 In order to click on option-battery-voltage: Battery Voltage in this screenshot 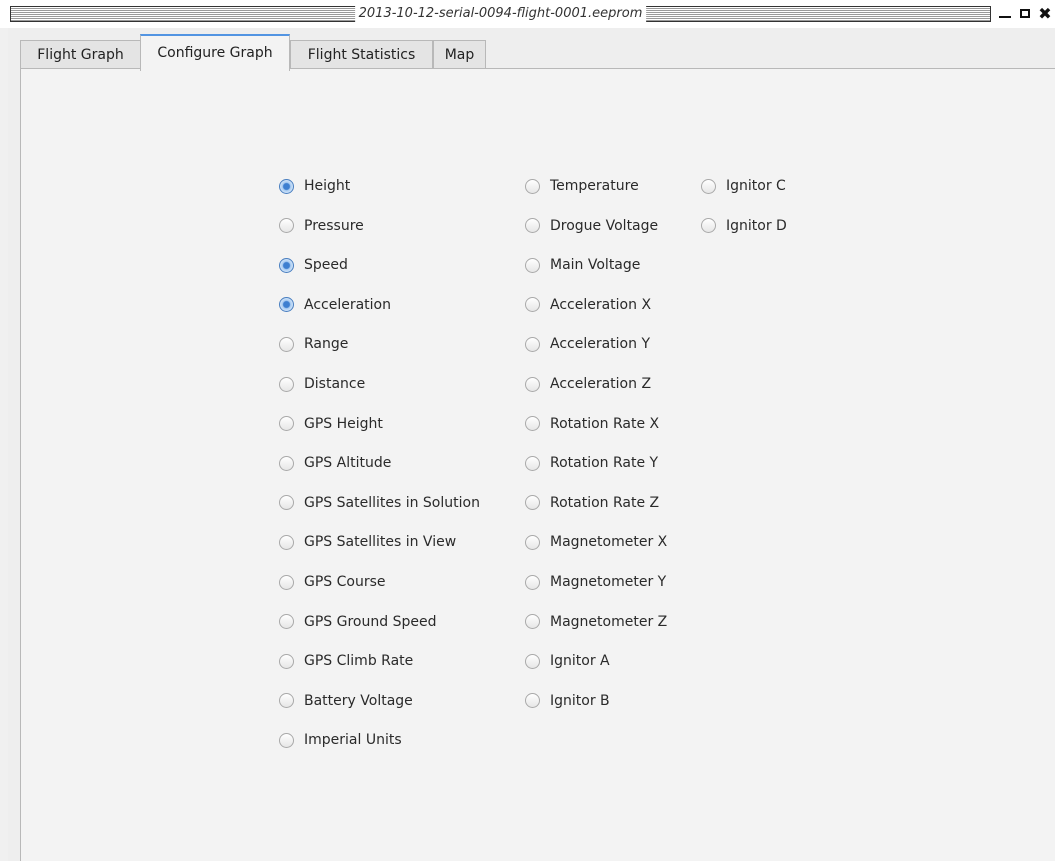, I will do `click(346, 701)`.